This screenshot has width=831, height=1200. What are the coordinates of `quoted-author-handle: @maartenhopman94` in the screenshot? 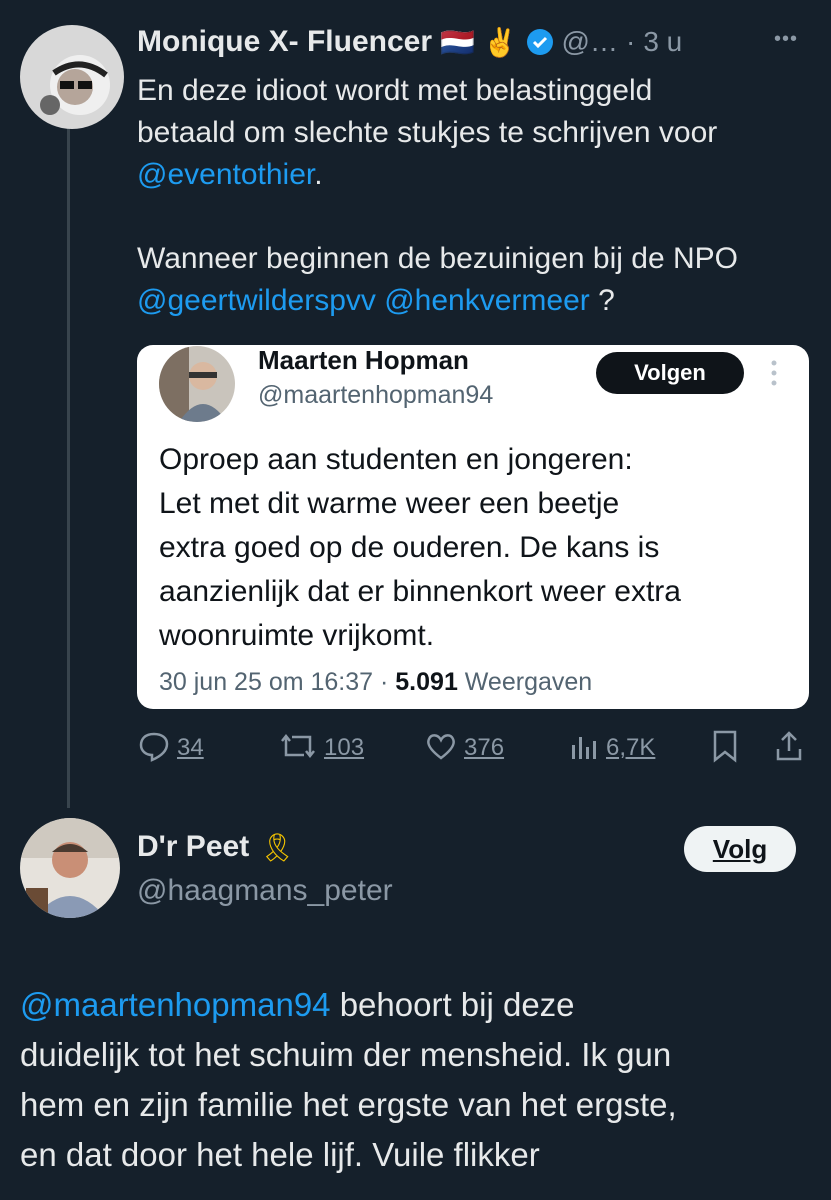 It's located at (375, 395).